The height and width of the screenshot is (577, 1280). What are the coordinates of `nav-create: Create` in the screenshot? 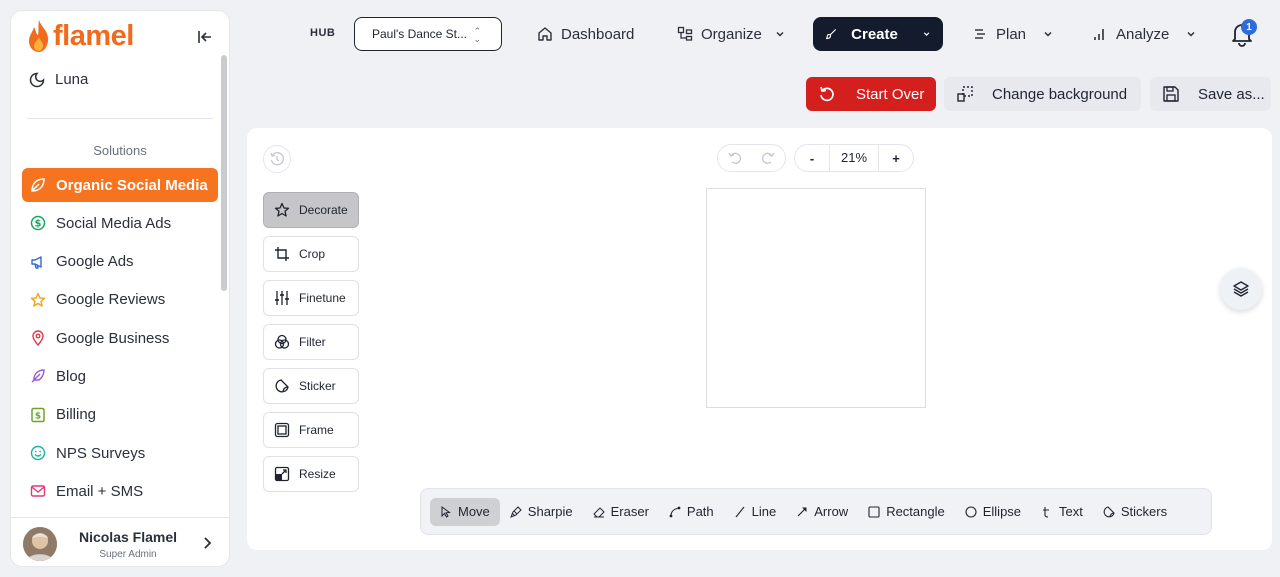 It's located at (878, 34).